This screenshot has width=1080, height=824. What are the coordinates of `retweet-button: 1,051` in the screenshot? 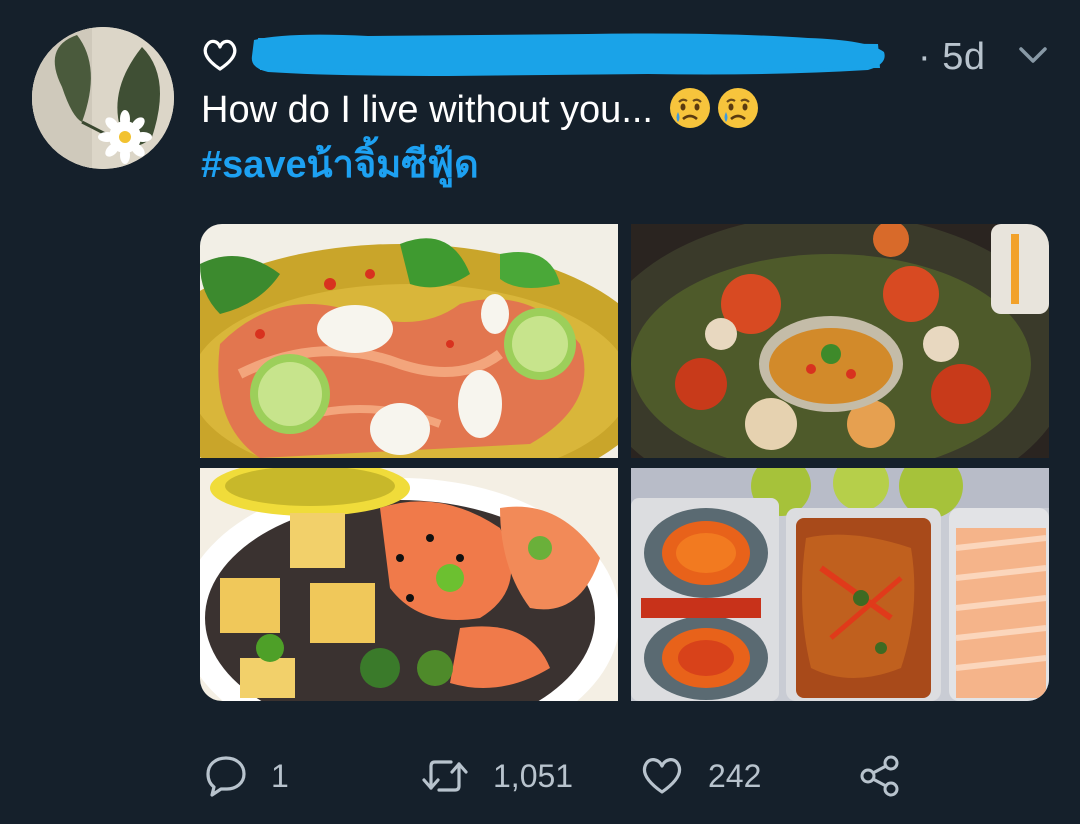 It's located at (497, 776).